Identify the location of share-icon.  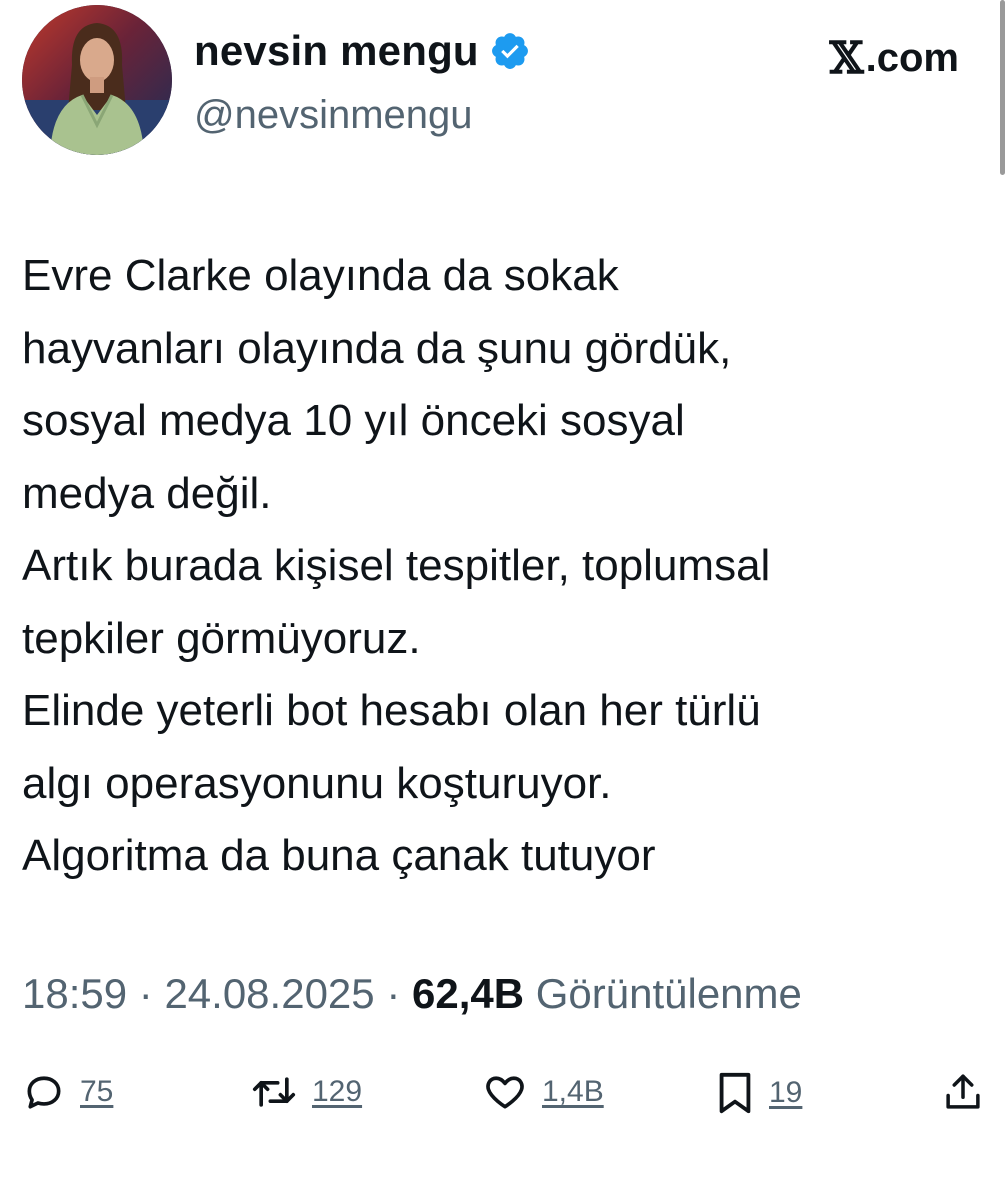
(963, 1091).